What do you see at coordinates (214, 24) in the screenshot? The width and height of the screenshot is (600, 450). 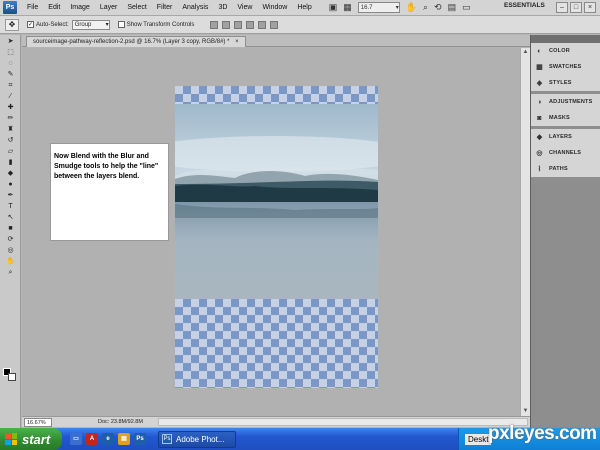 I see `align-top-icon` at bounding box center [214, 24].